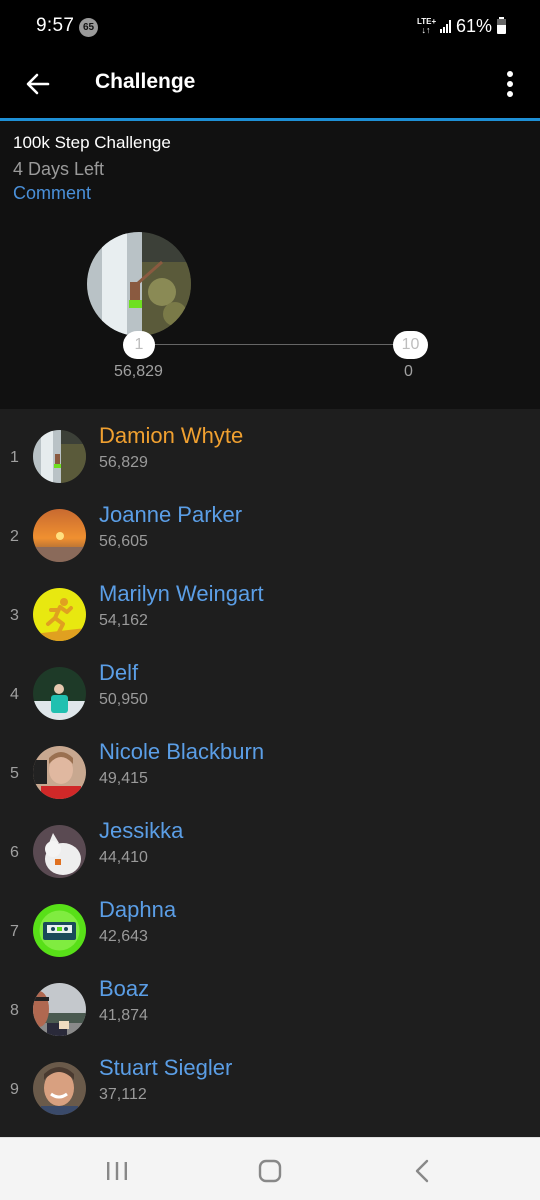 The image size is (540, 1200). I want to click on rank: 9, so click(14, 1089).